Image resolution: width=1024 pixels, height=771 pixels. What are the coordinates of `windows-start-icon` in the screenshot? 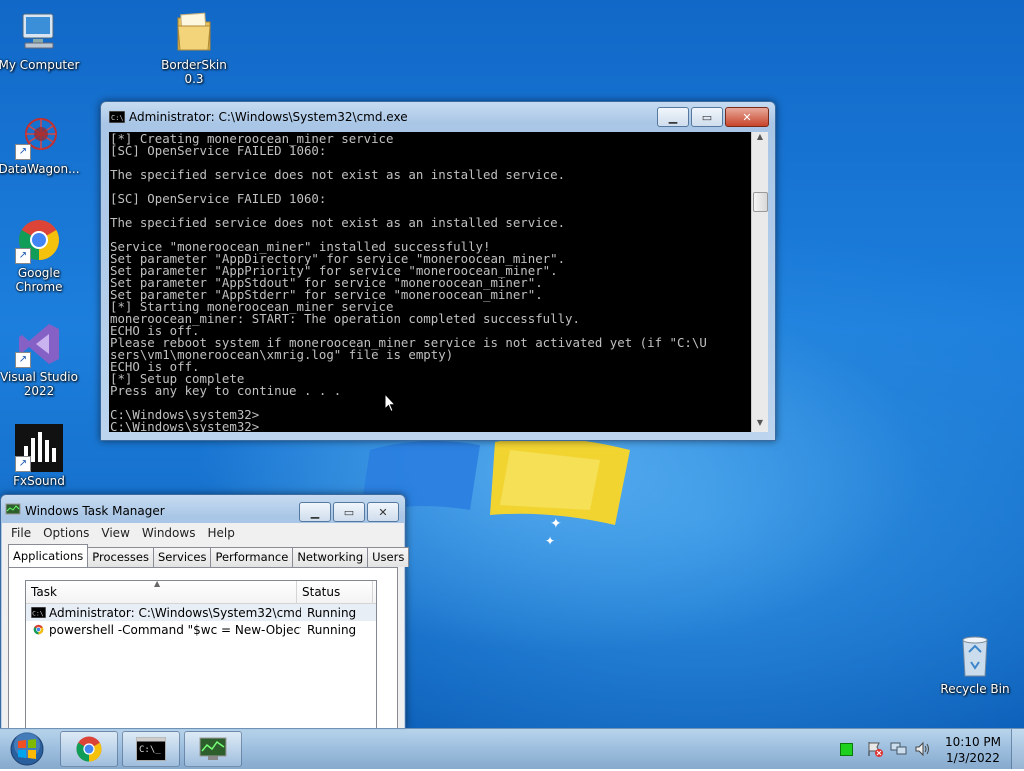 It's located at (27, 749).